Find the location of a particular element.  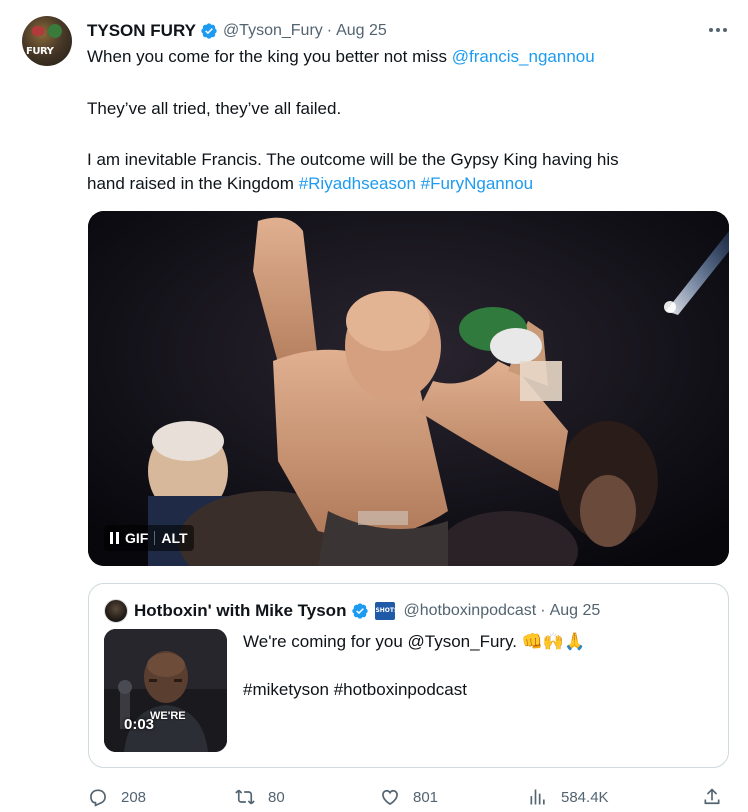

tweet-actions-bar: 208 80 801 584.4K is located at coordinates (408, 797).